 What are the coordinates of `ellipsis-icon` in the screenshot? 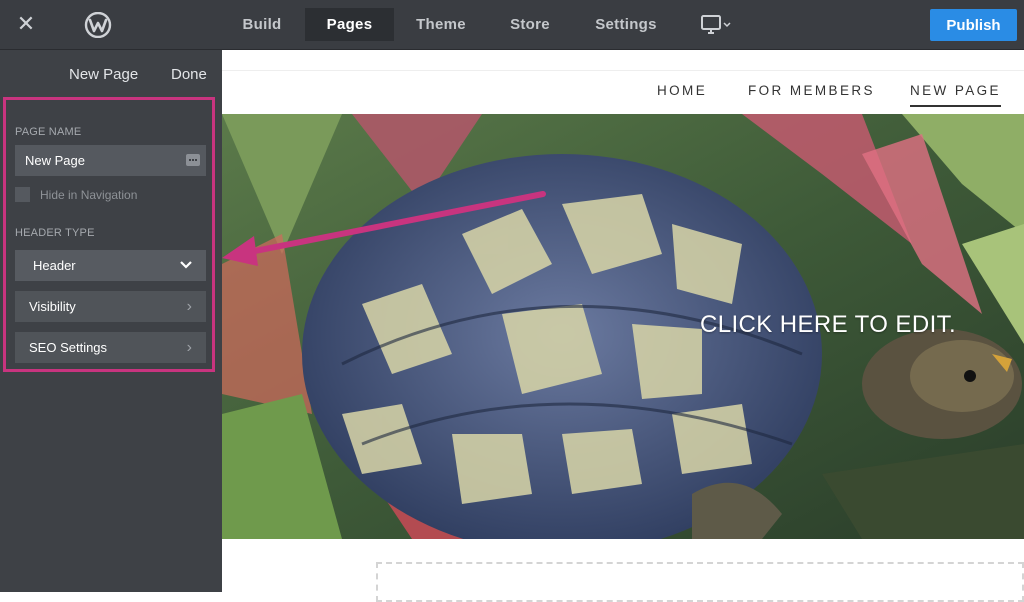 It's located at (193, 160).